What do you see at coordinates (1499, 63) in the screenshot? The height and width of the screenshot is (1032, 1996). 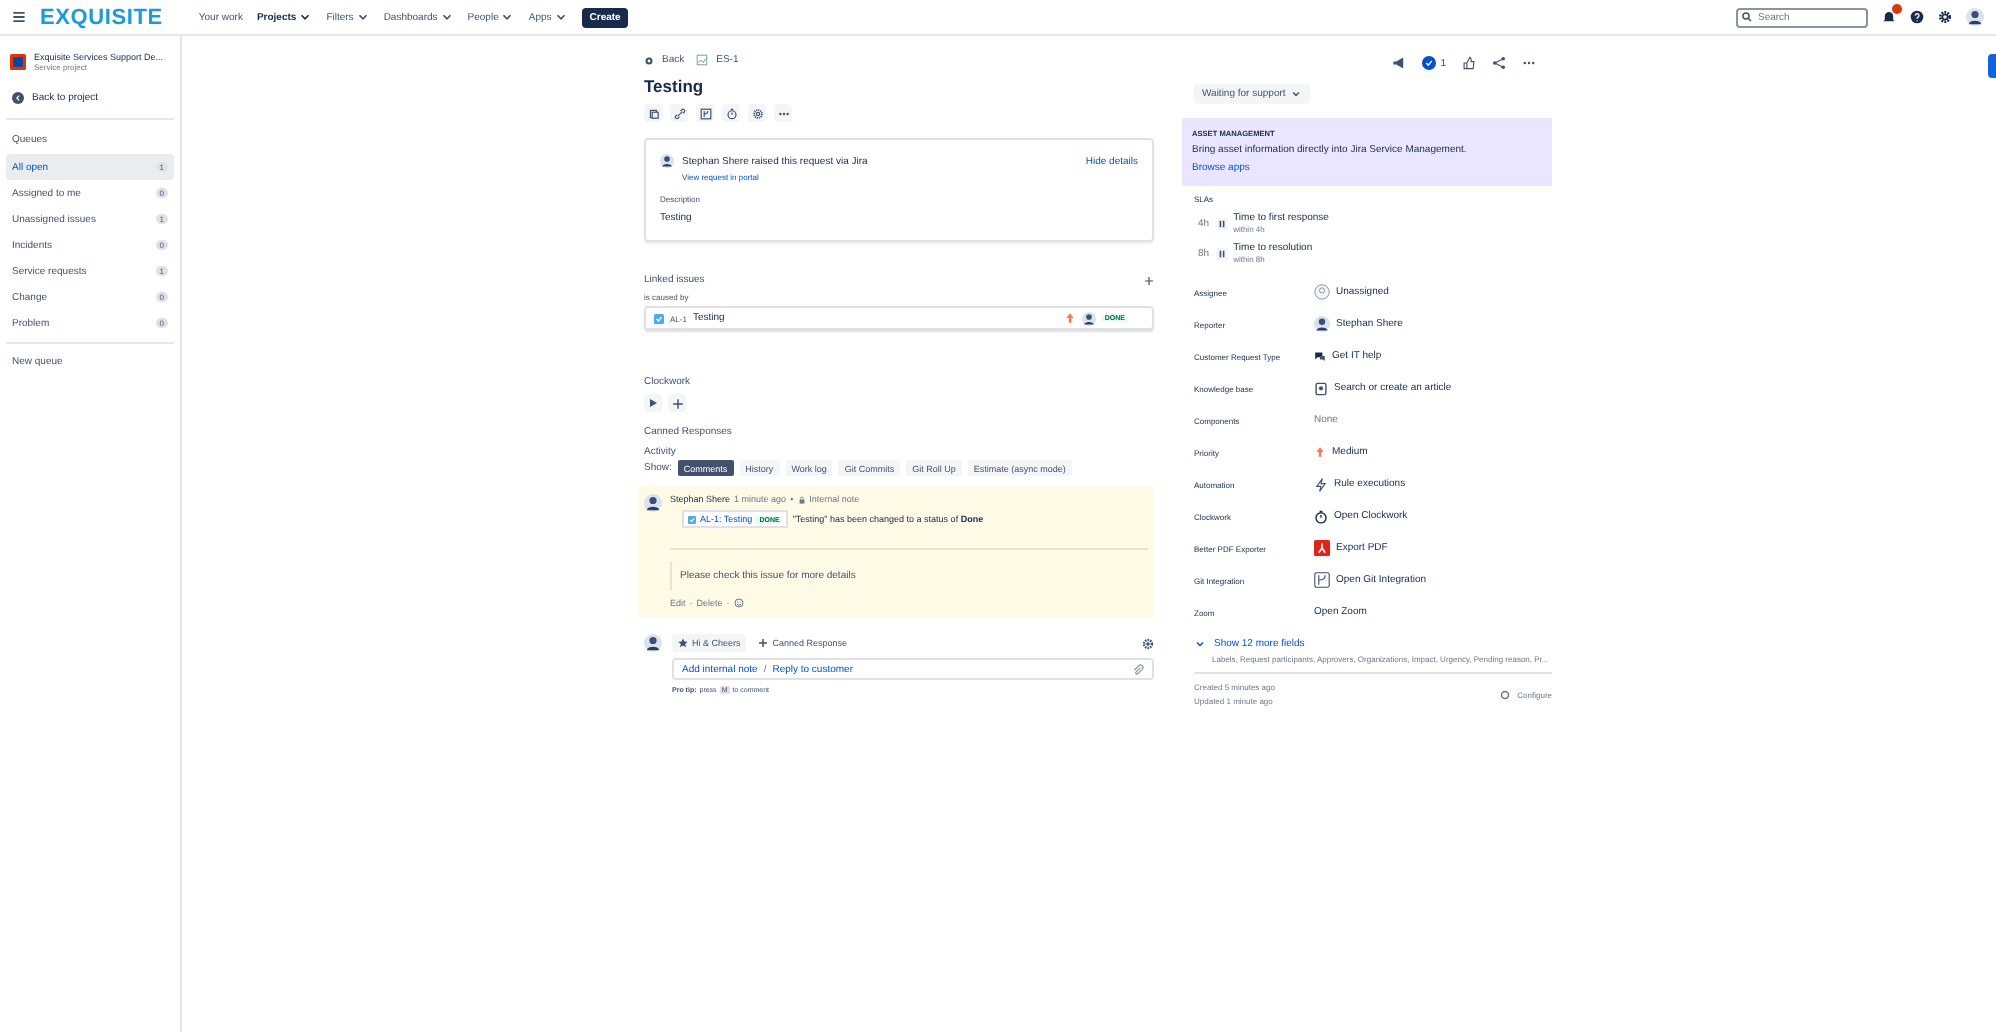 I see `share-icon` at bounding box center [1499, 63].